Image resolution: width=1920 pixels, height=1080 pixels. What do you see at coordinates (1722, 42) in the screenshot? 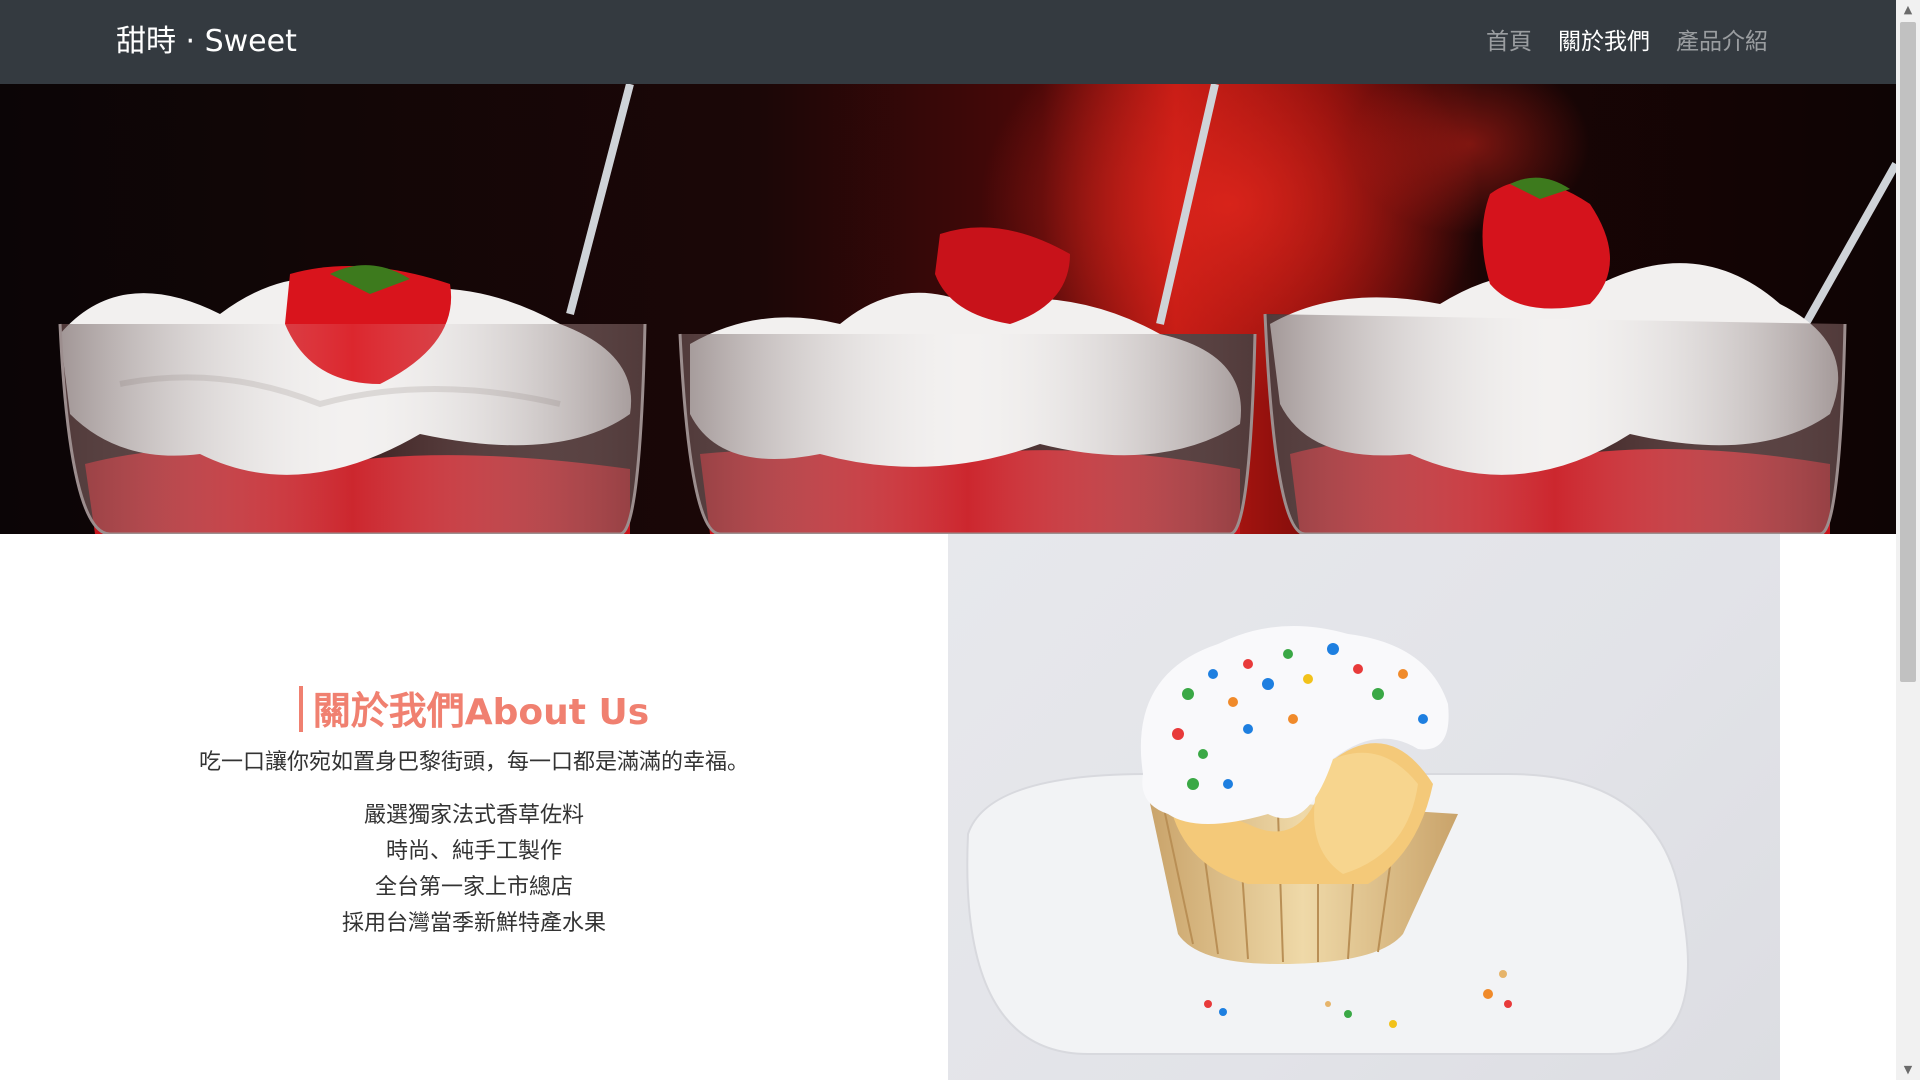
I see `nav-link-products: 產品介紹` at bounding box center [1722, 42].